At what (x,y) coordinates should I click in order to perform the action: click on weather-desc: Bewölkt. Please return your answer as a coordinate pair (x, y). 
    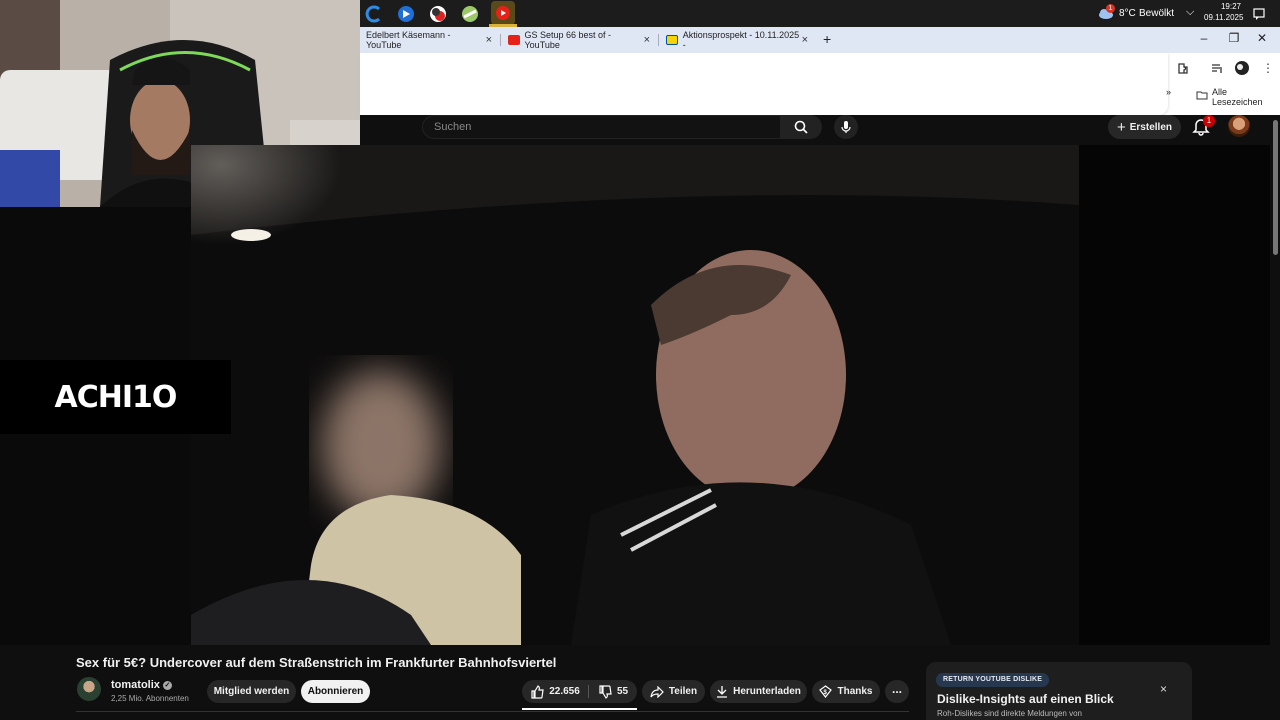
    Looking at the image, I should click on (1156, 13).